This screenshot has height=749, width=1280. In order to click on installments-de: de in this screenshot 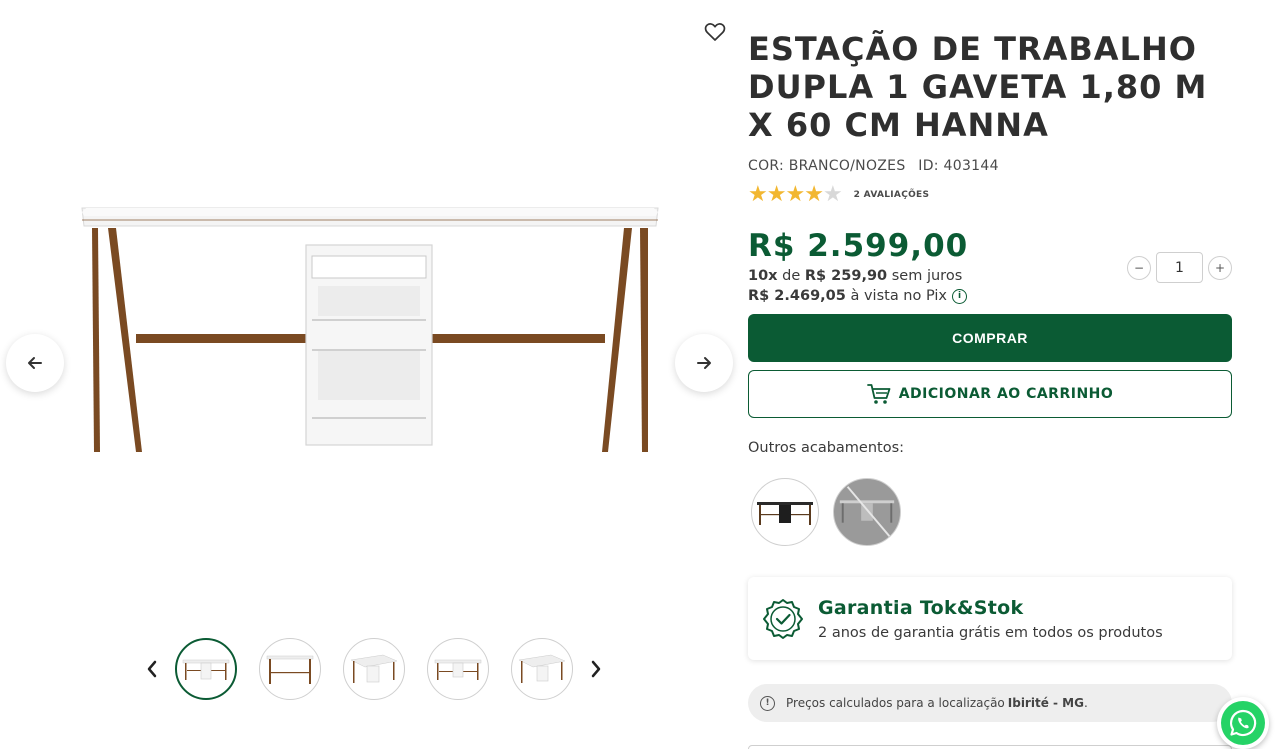, I will do `click(791, 276)`.